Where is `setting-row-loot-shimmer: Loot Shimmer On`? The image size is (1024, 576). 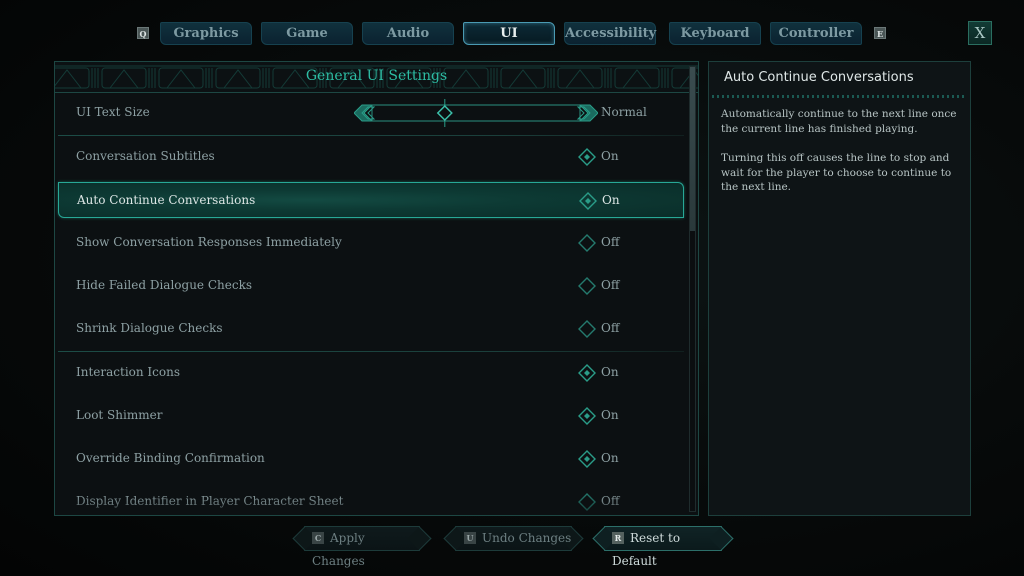
setting-row-loot-shimmer: Loot Shimmer On is located at coordinates (371, 416).